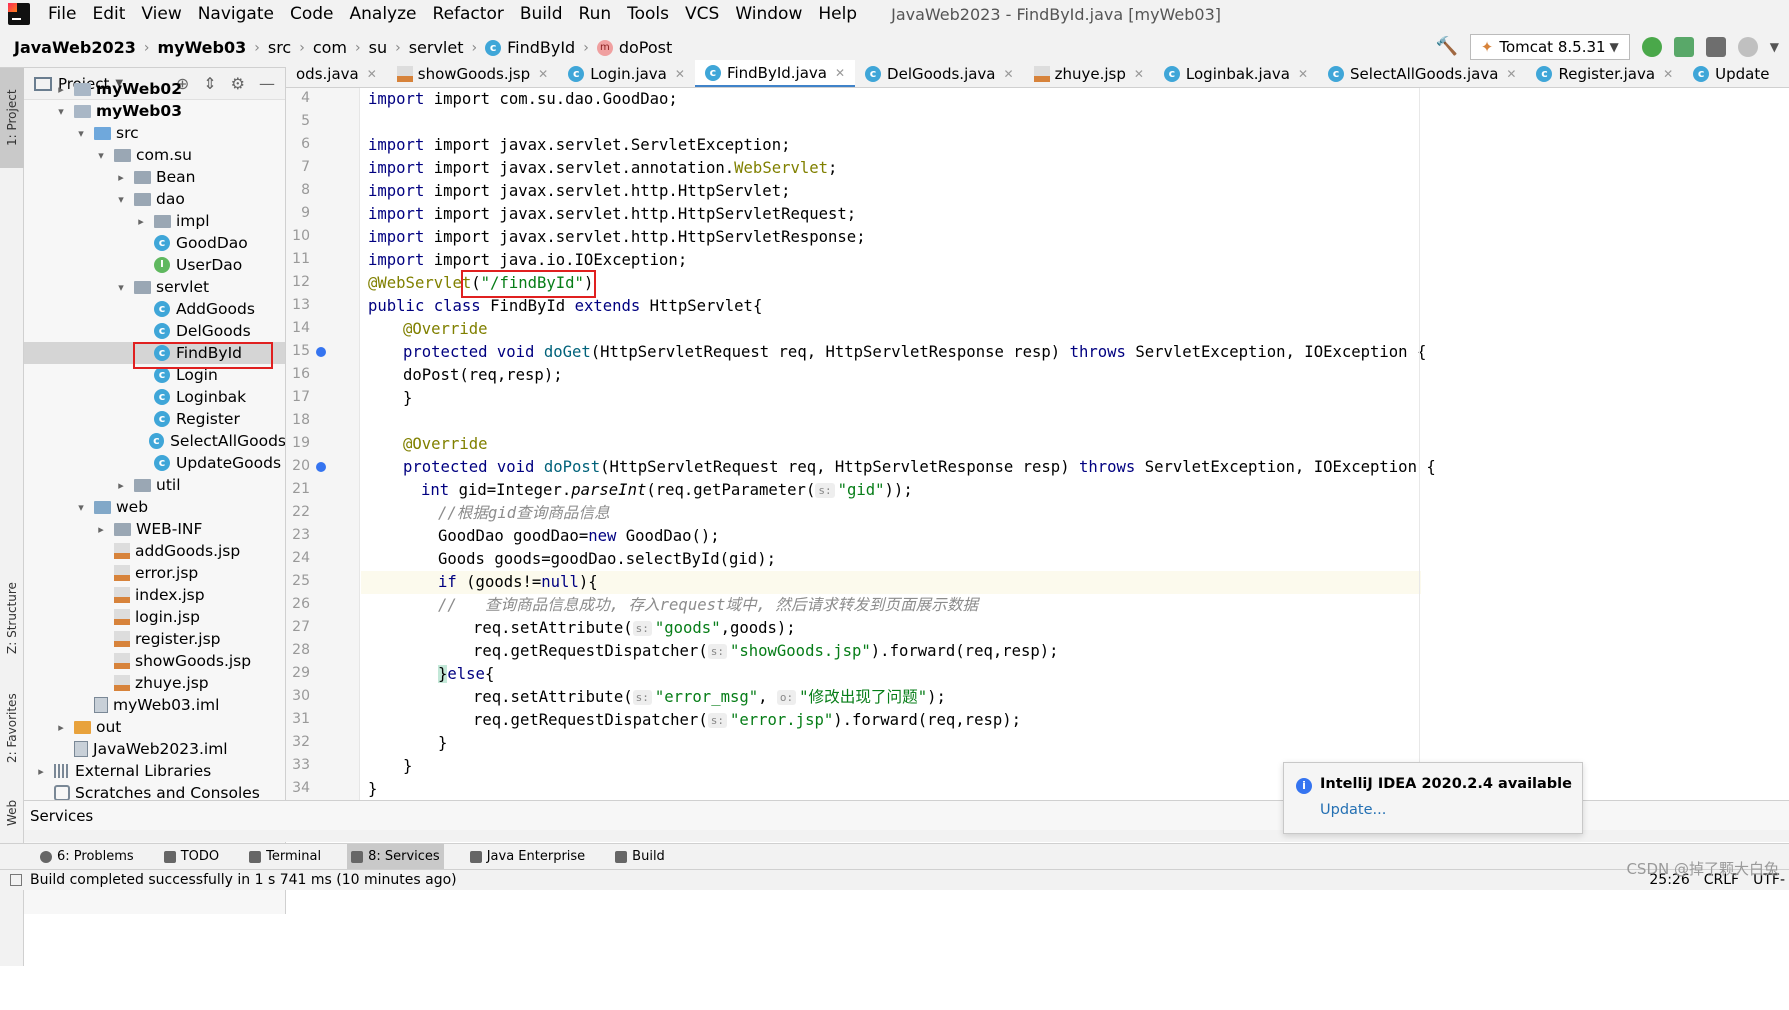 Image resolution: width=1789 pixels, height=1010 pixels. Describe the element at coordinates (236, 14) in the screenshot. I see `menu-navigate: Navigate` at that location.